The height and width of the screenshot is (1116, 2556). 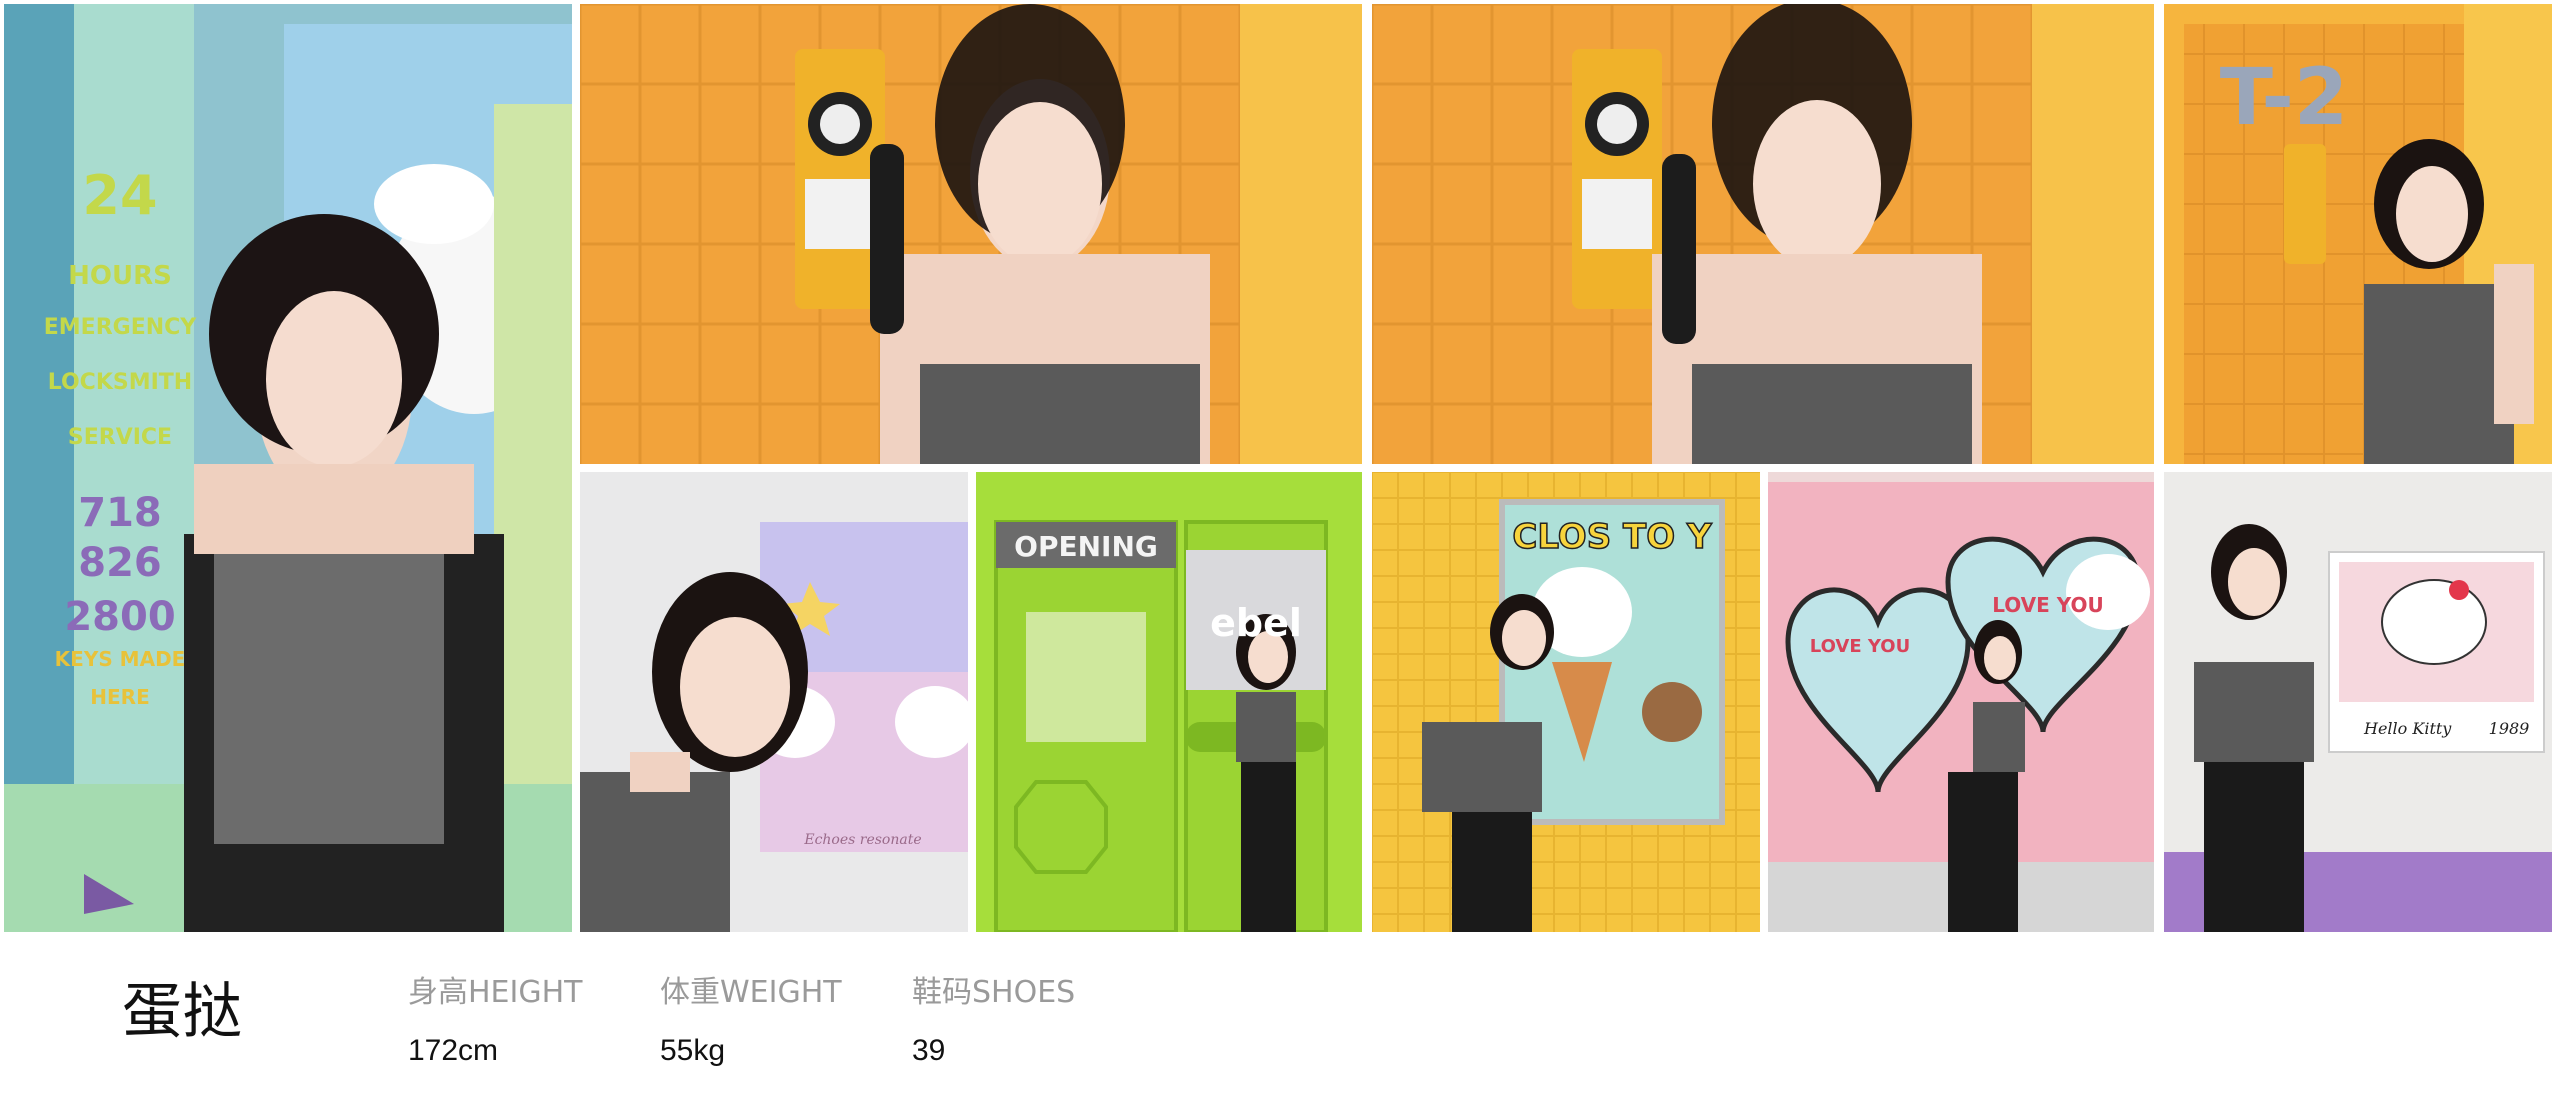 I want to click on shoes-value: 39, so click(x=929, y=1050).